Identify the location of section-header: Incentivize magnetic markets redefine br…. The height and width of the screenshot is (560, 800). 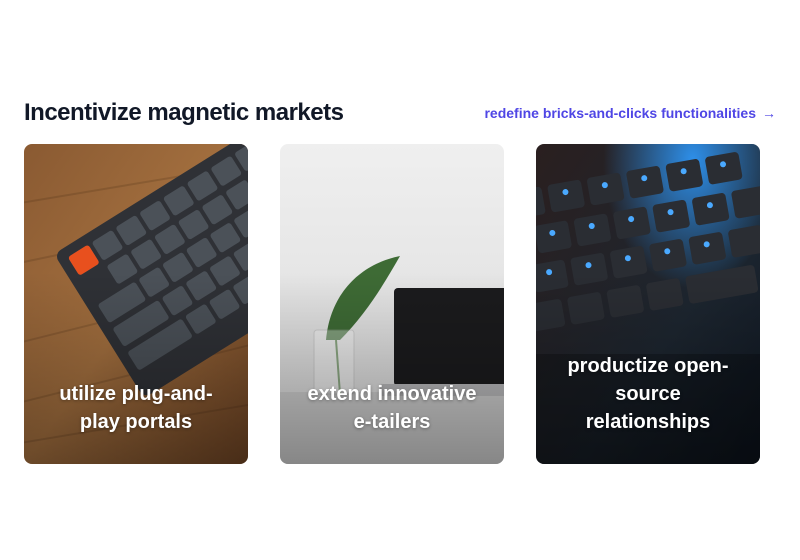
(400, 113).